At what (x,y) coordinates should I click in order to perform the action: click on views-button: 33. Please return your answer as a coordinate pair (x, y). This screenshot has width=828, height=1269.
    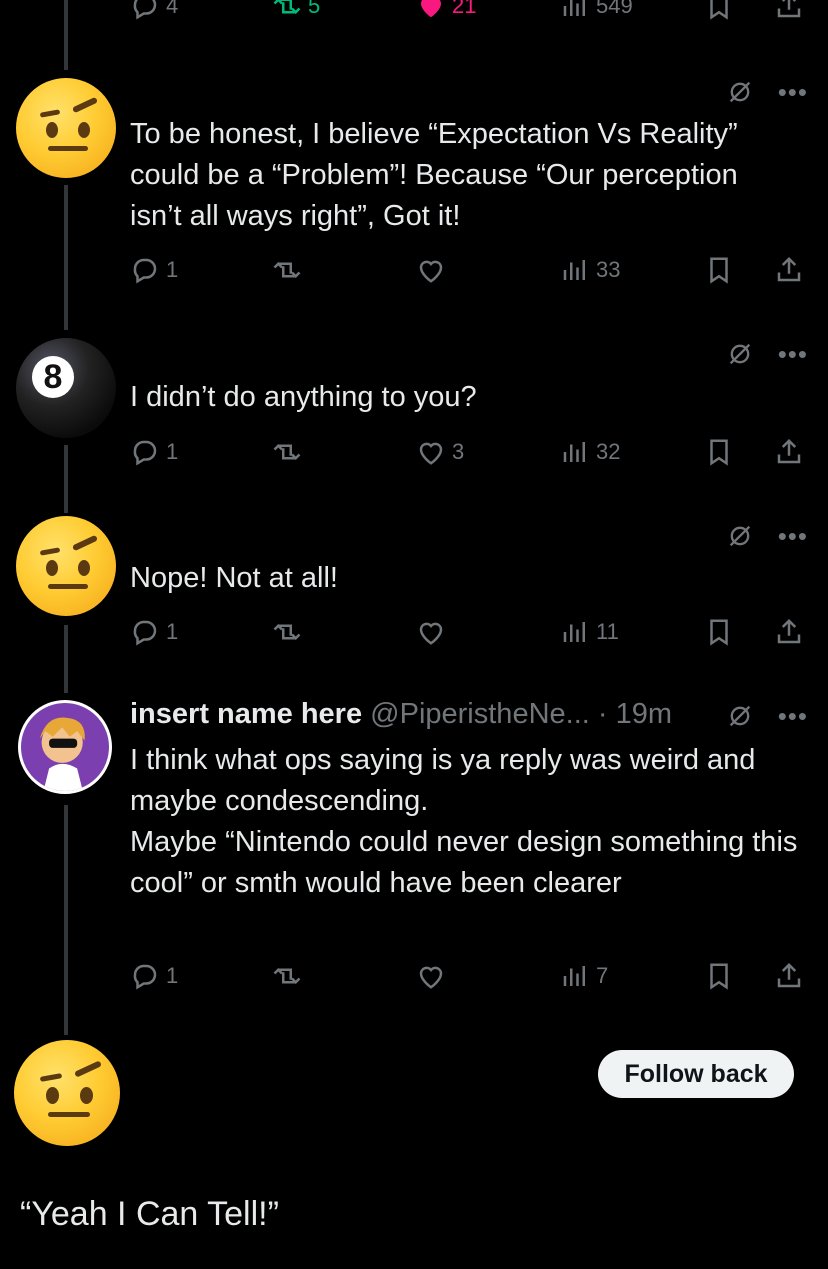
    Looking at the image, I should click on (590, 270).